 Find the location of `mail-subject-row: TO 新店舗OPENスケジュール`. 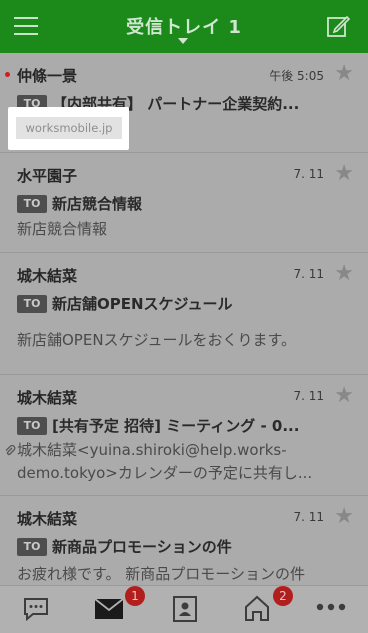

mail-subject-row: TO 新店舗OPENスケジュール is located at coordinates (182, 304).